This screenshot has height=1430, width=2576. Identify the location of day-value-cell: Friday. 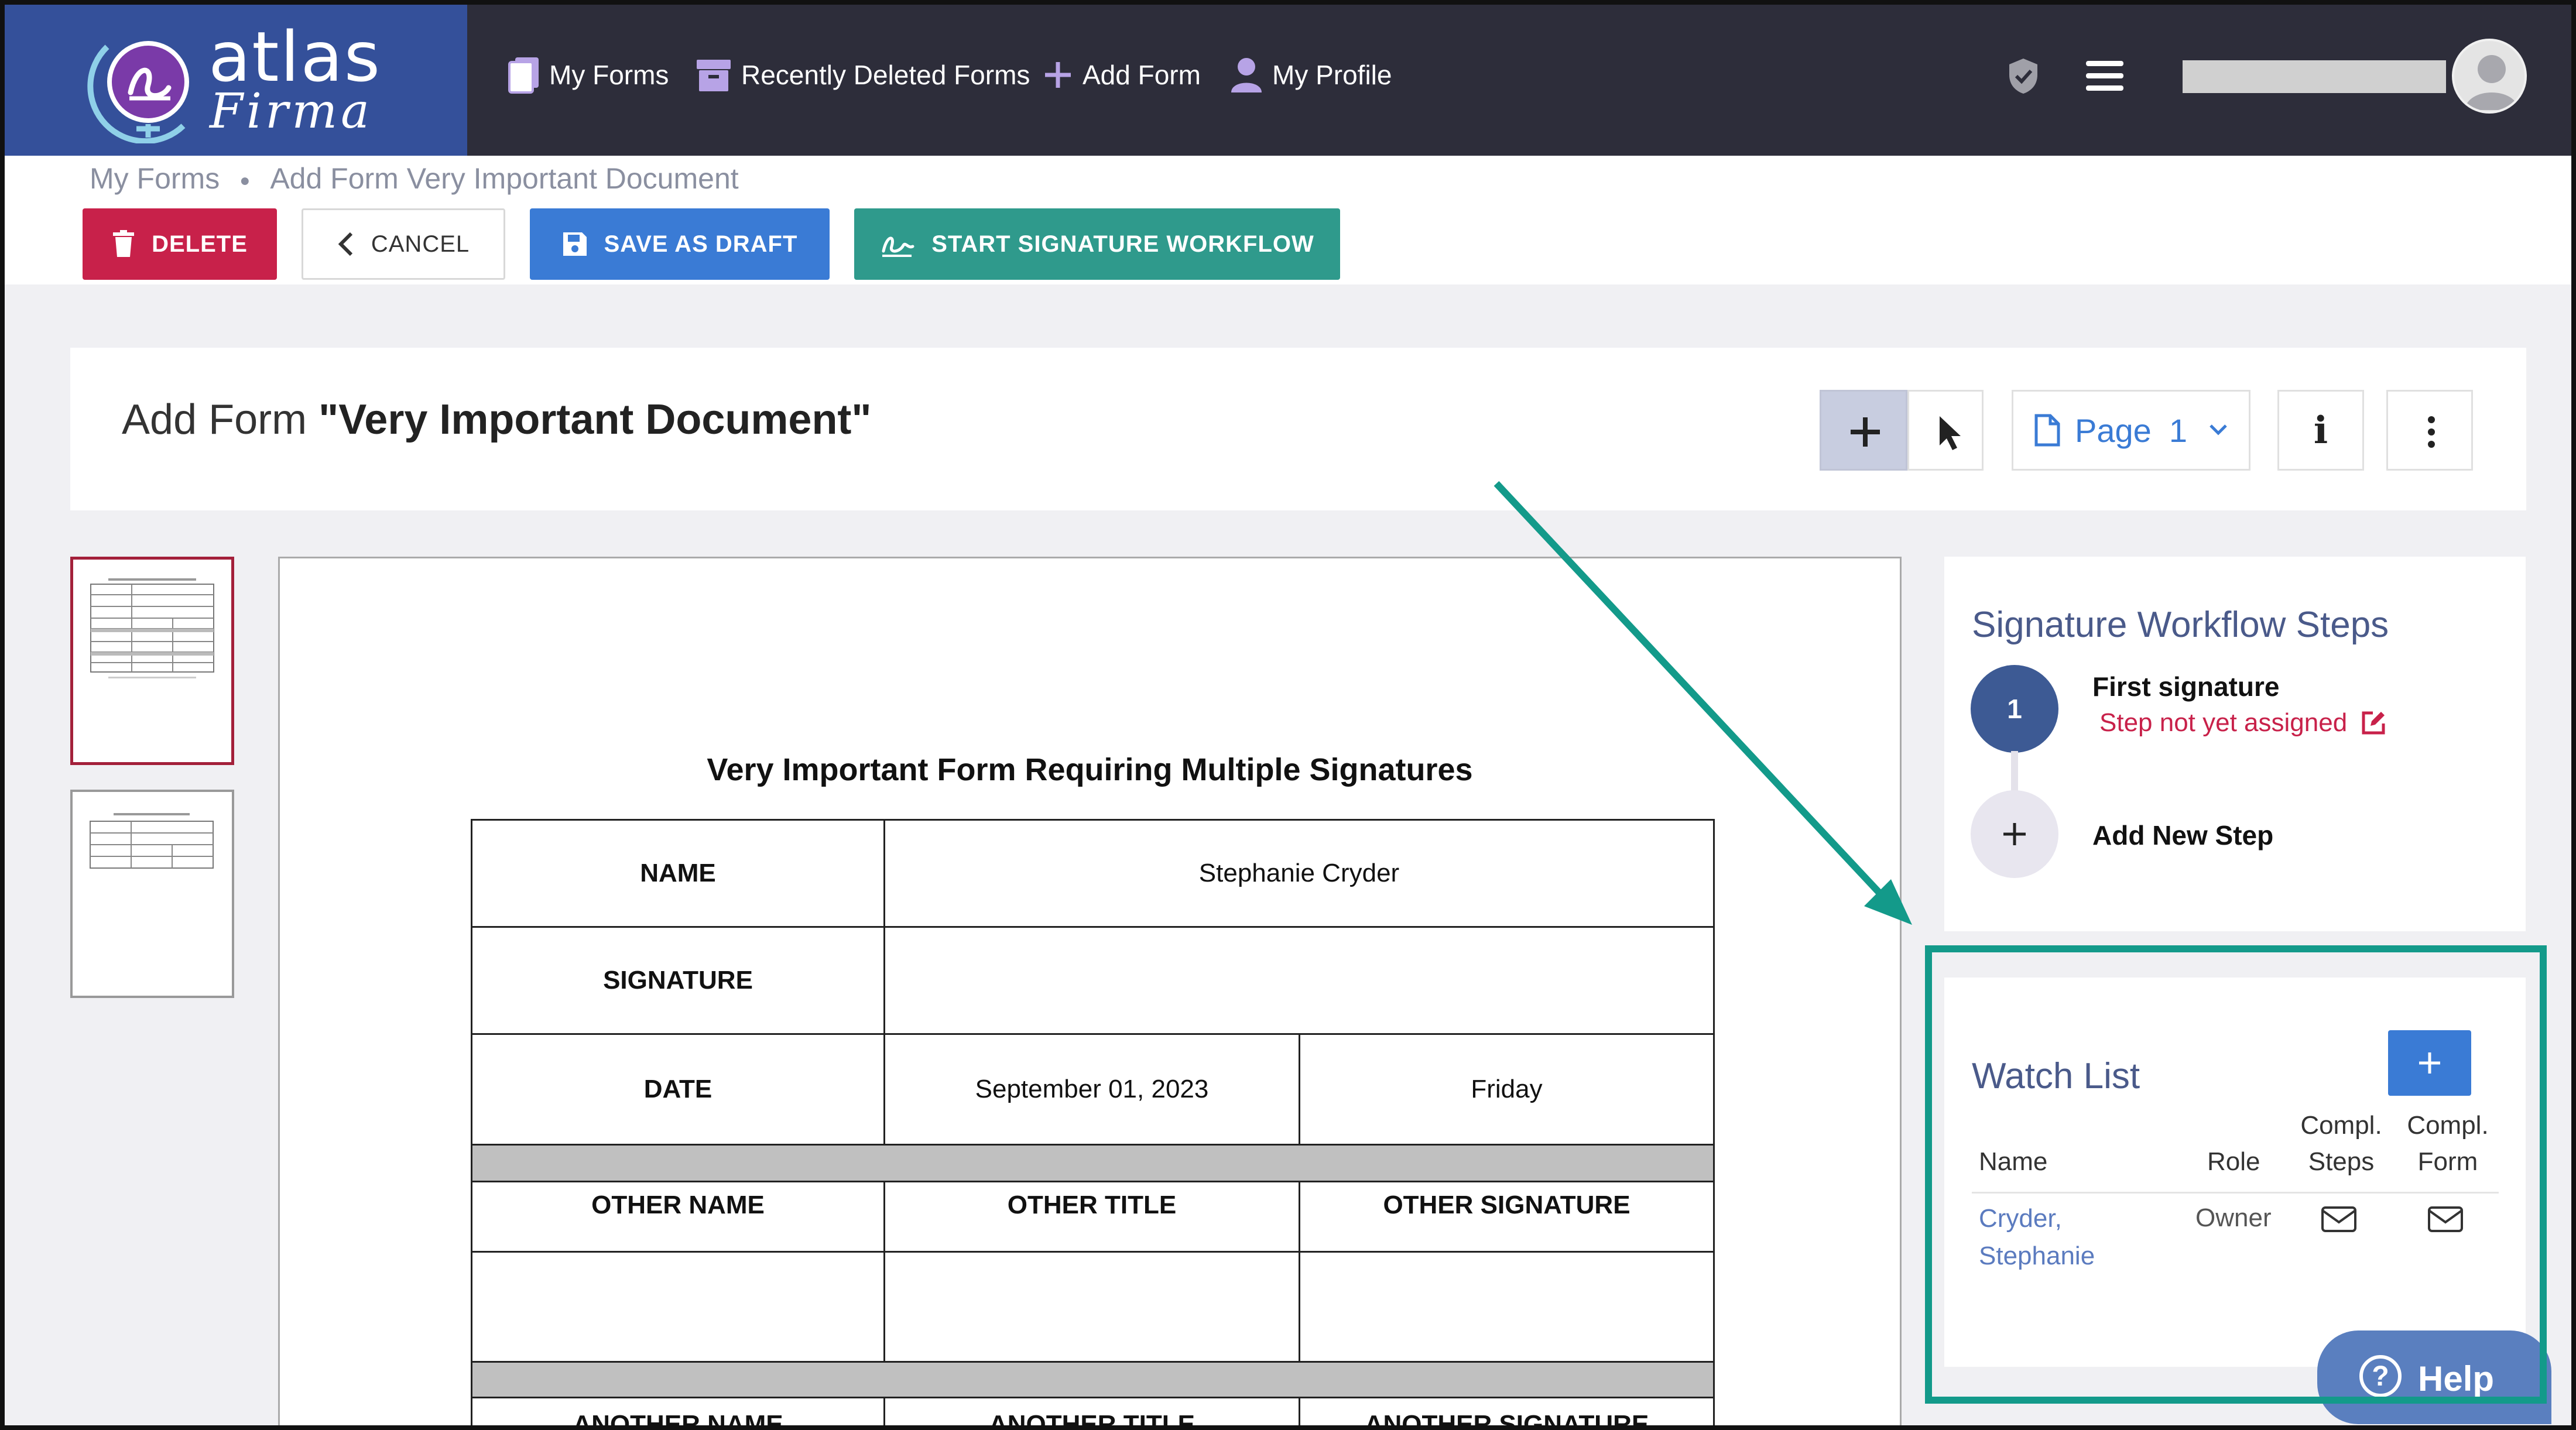
(1507, 1089).